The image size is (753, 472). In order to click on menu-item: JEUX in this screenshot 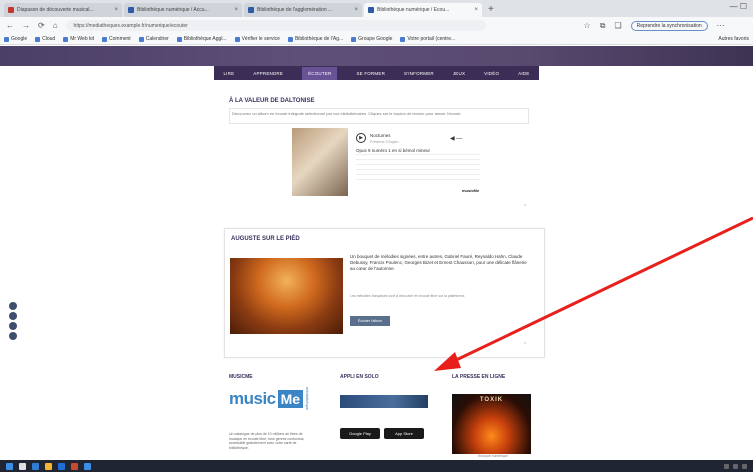, I will do `click(459, 73)`.